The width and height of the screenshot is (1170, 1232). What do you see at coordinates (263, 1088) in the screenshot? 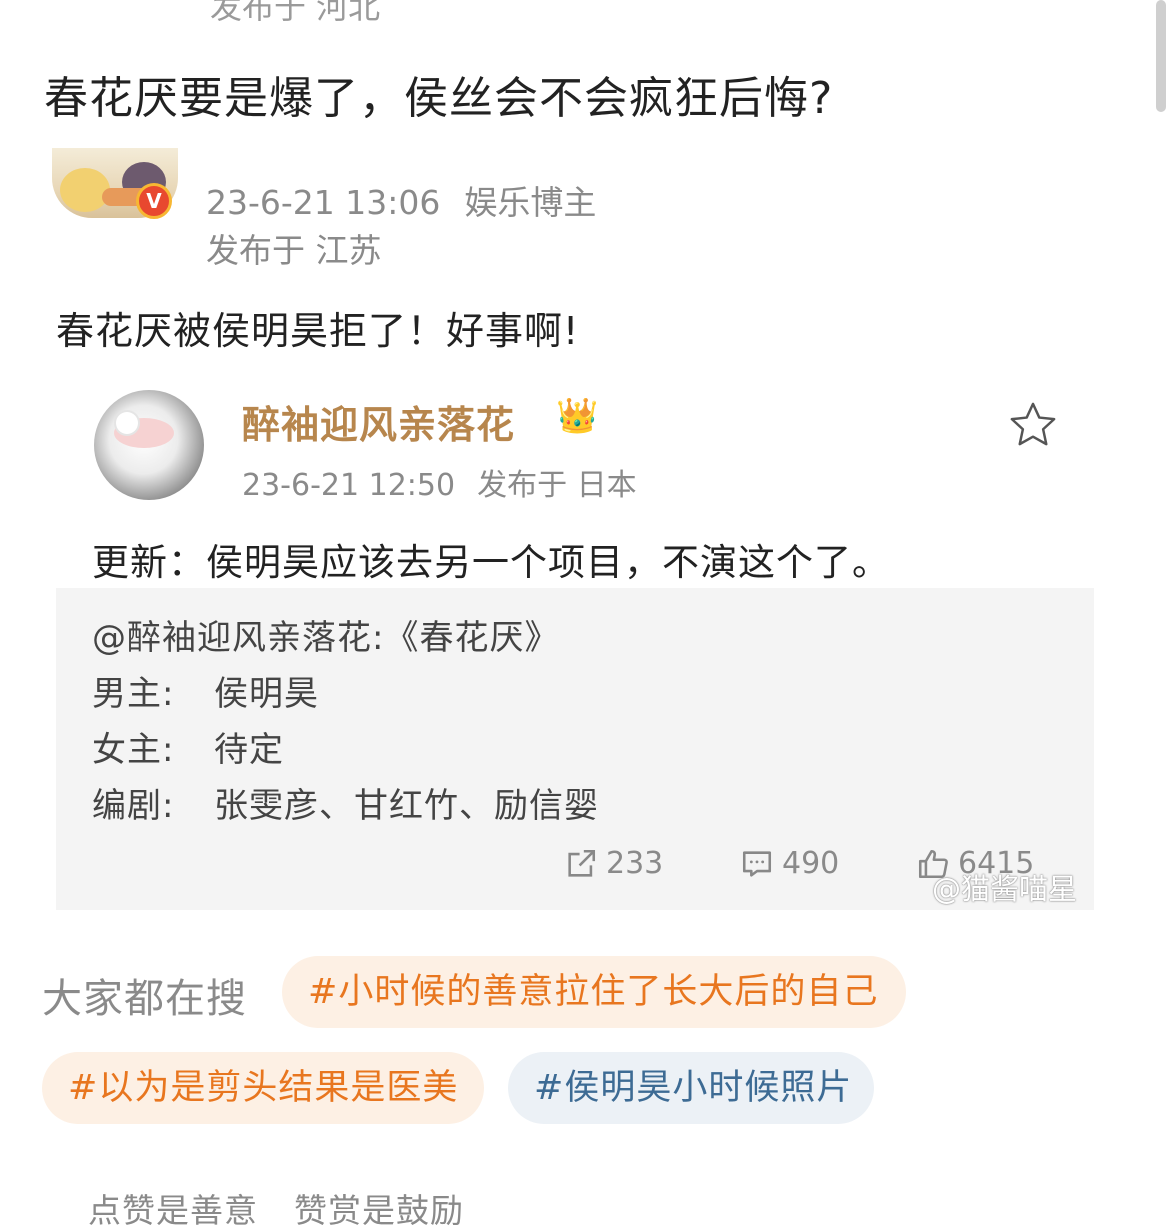
I see `trending-tag: #以为是剪头结果是医美` at bounding box center [263, 1088].